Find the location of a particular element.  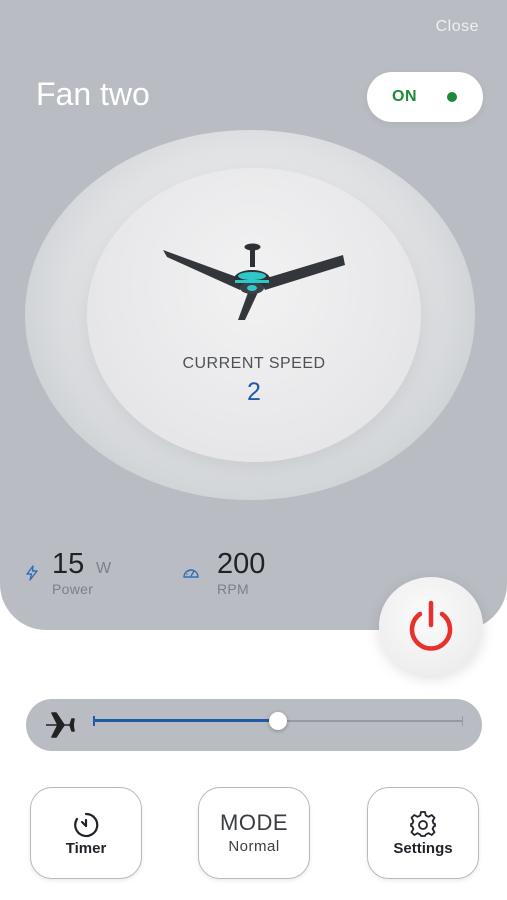

current-speed-value: 2 is located at coordinates (254, 392).